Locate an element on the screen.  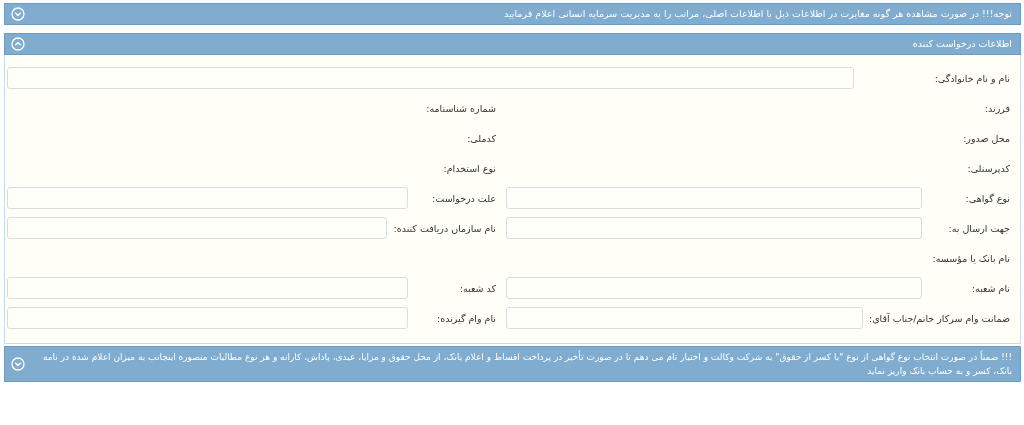
field-label: نام شعبه: is located at coordinates (990, 288).